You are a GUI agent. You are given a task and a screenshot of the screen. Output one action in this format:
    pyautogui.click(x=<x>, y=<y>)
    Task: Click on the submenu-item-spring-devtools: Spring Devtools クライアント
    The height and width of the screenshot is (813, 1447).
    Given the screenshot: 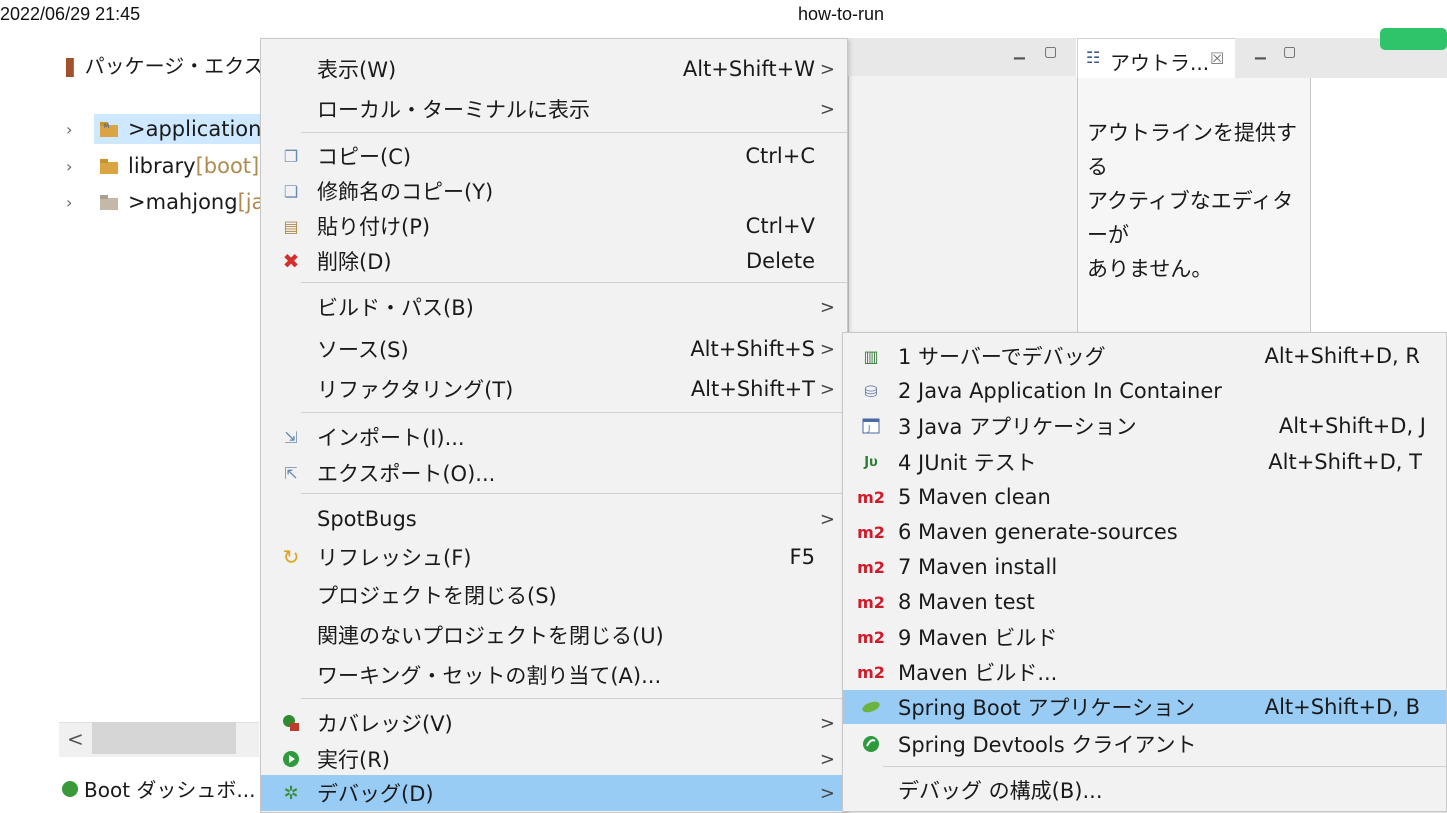 What is the action you would take?
    pyautogui.click(x=1144, y=744)
    